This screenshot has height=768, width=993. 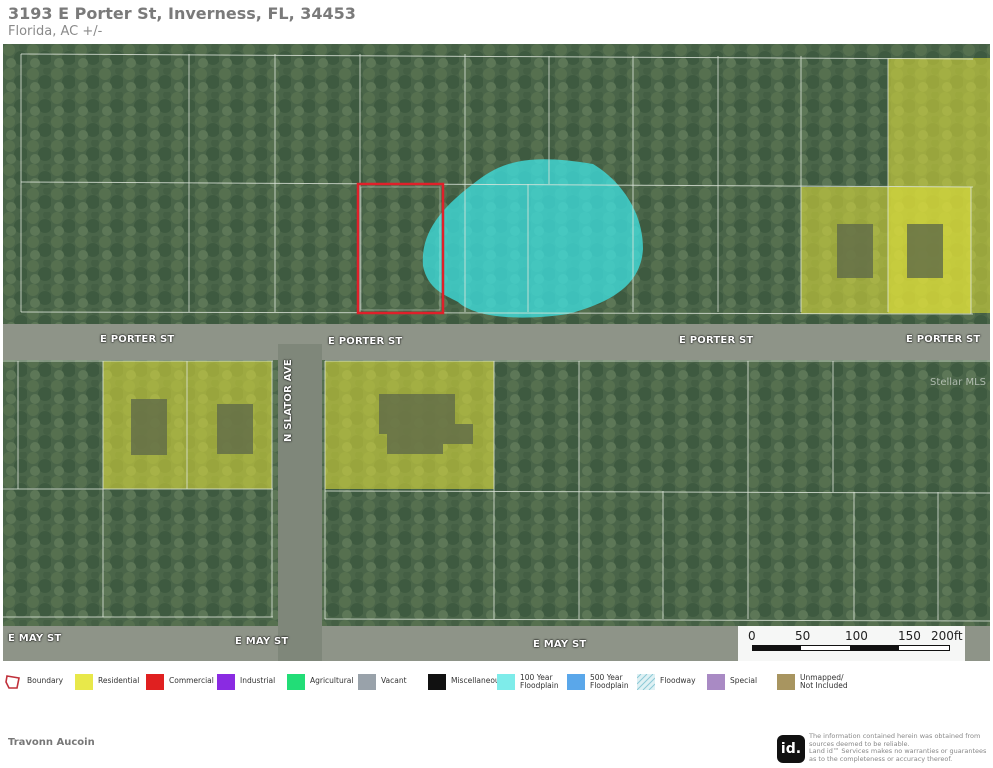 I want to click on scale-label: 150, so click(x=909, y=636).